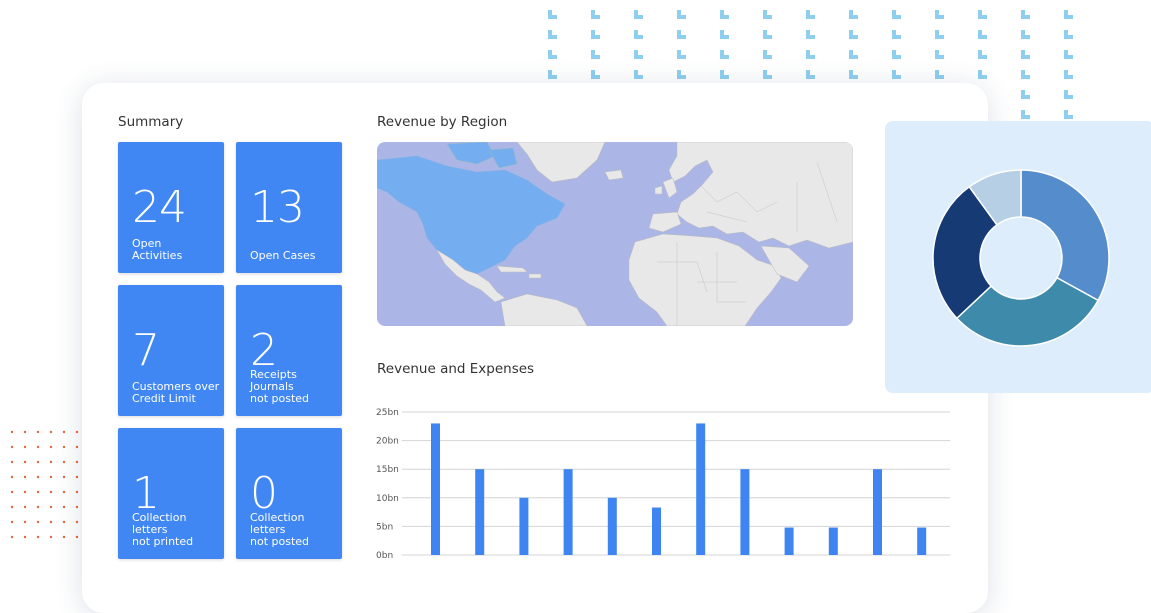 This screenshot has width=1151, height=613. Describe the element at coordinates (283, 255) in the screenshot. I see `tile-label: Open Cases` at that location.